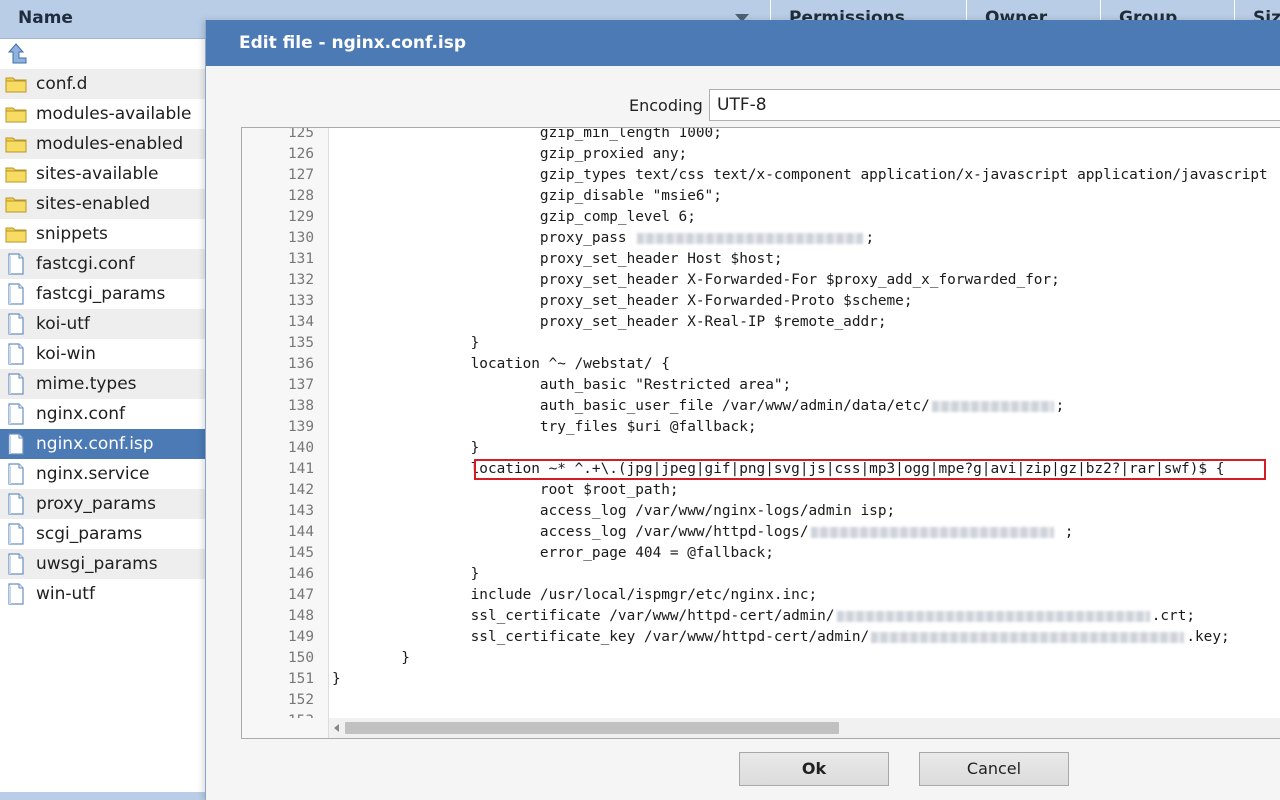  Describe the element at coordinates (301, 343) in the screenshot. I see `line-number: 135` at that location.